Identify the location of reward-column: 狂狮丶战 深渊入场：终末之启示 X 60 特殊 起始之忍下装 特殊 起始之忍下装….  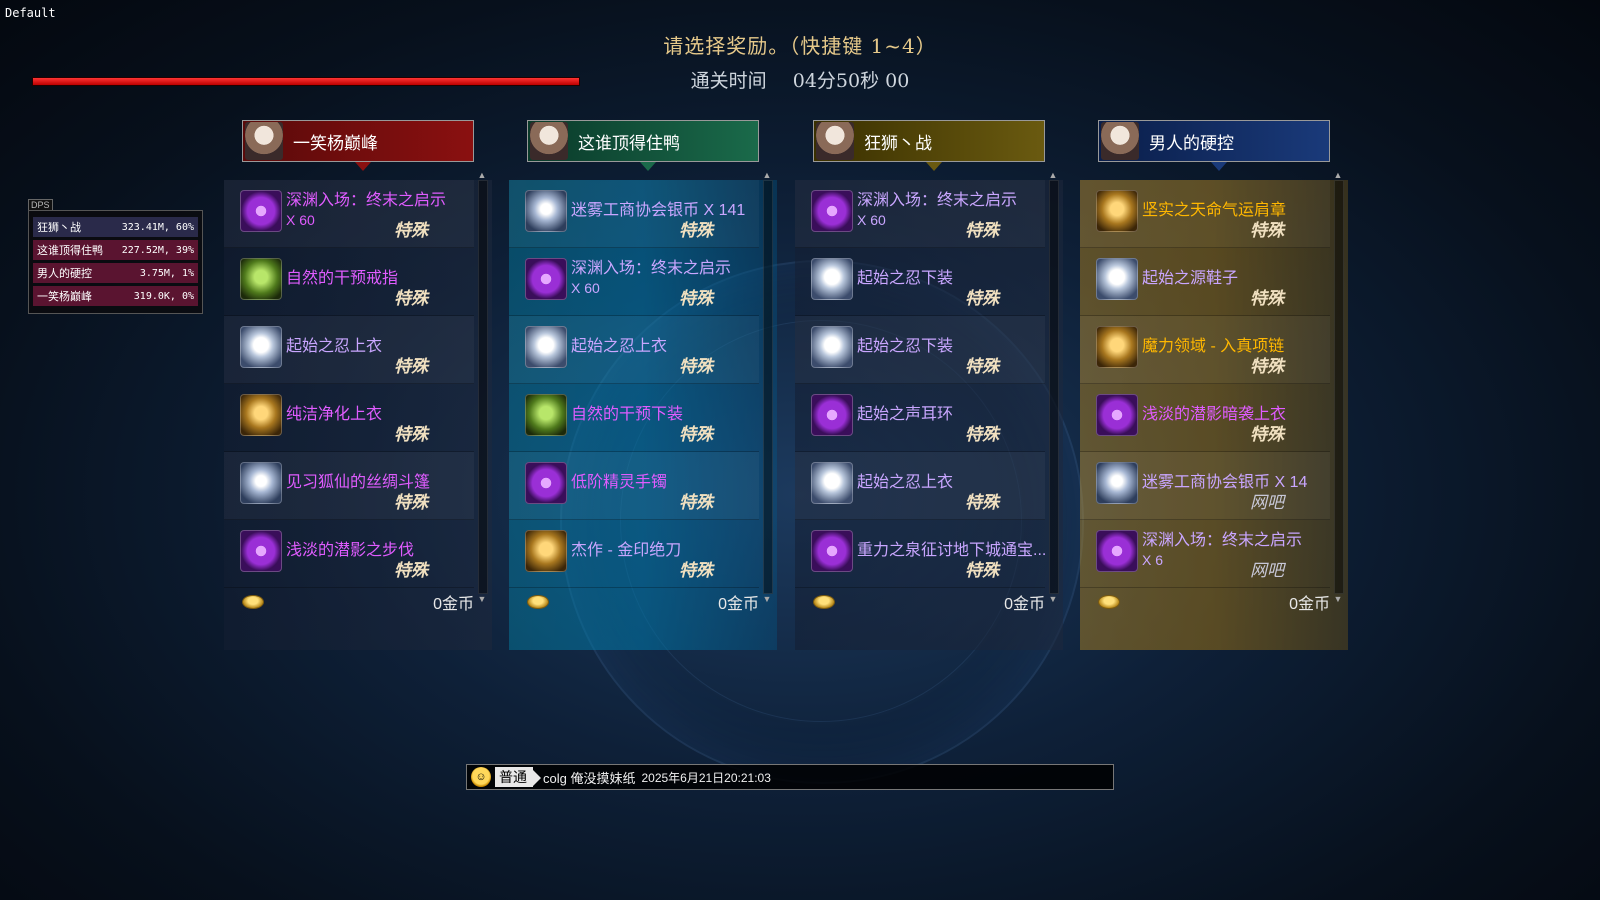
(929, 370).